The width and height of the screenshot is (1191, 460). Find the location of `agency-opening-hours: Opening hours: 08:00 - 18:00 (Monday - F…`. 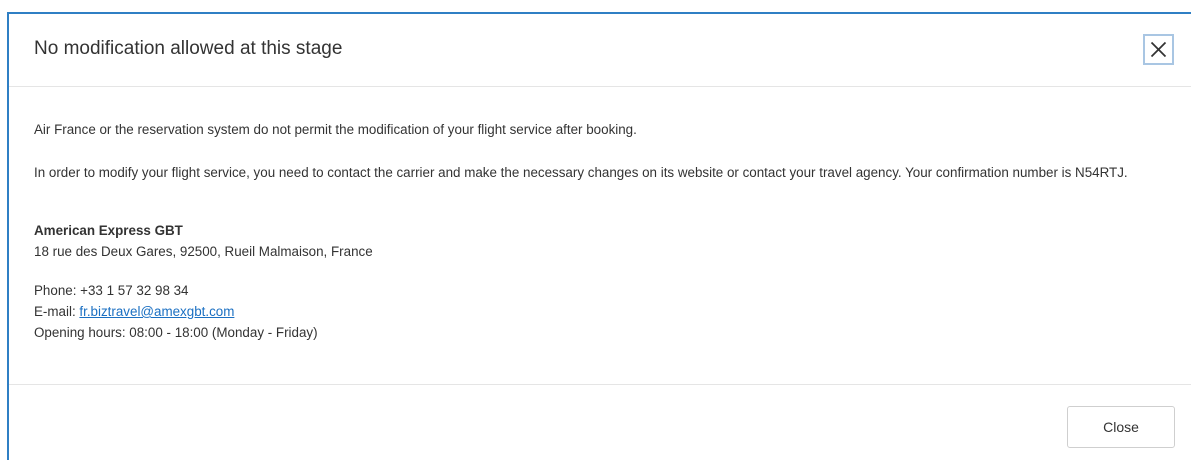

agency-opening-hours: Opening hours: 08:00 - 18:00 (Monday - F… is located at coordinates (176, 332).